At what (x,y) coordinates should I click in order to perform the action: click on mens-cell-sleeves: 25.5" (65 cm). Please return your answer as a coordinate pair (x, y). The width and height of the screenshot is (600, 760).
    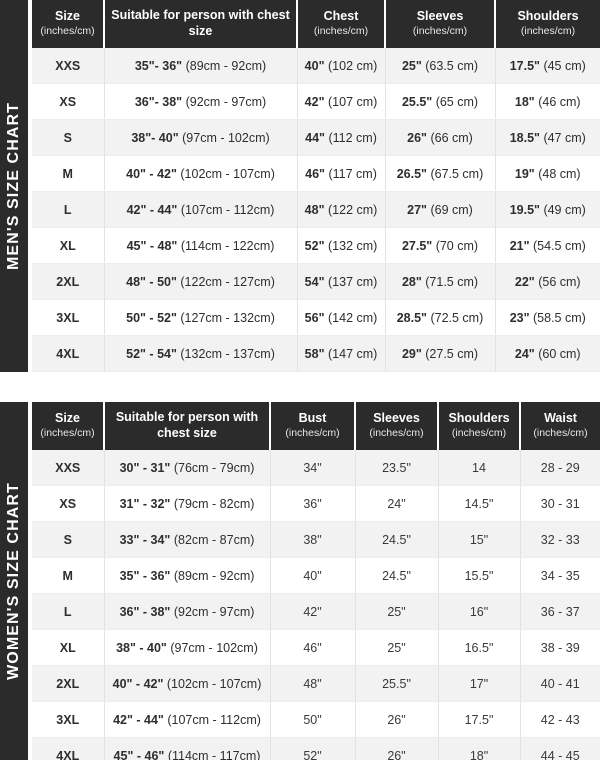
    Looking at the image, I should click on (440, 102).